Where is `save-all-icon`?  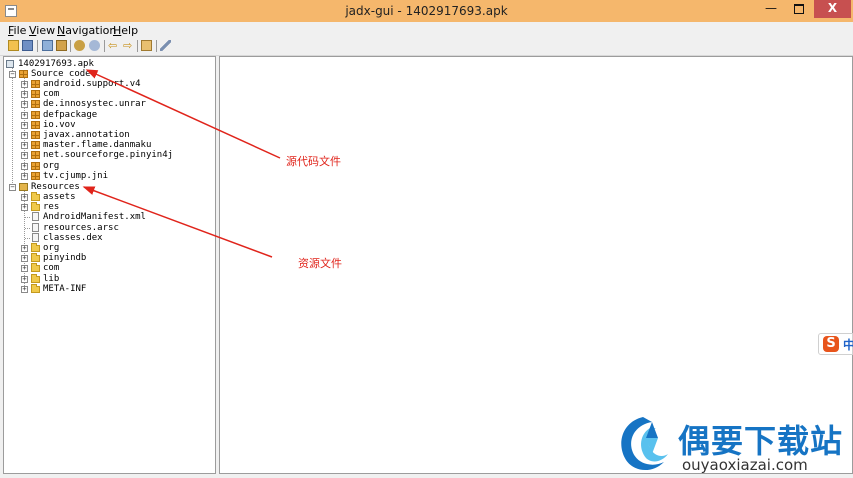
save-all-icon is located at coordinates (27, 45).